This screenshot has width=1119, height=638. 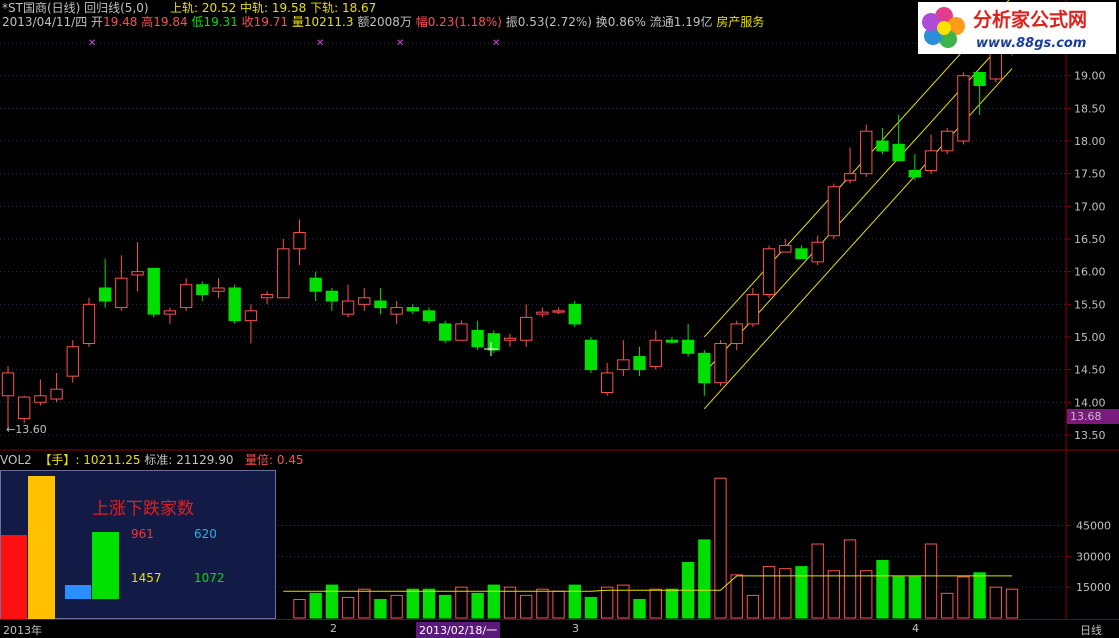 I want to click on price-tick-label: 16.00, so click(x=1090, y=272).